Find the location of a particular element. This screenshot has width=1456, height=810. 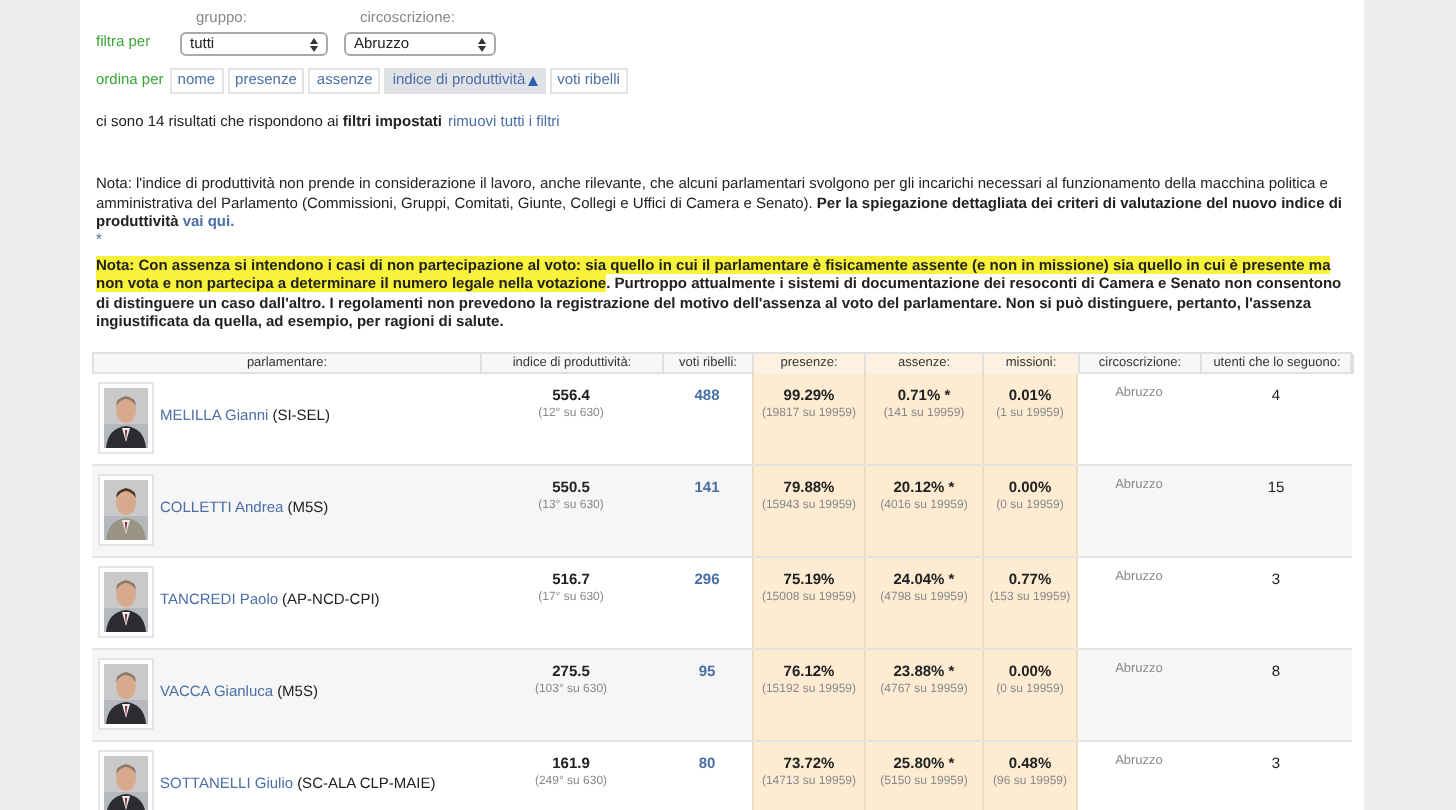

sort-arrow-icon is located at coordinates (532, 80).